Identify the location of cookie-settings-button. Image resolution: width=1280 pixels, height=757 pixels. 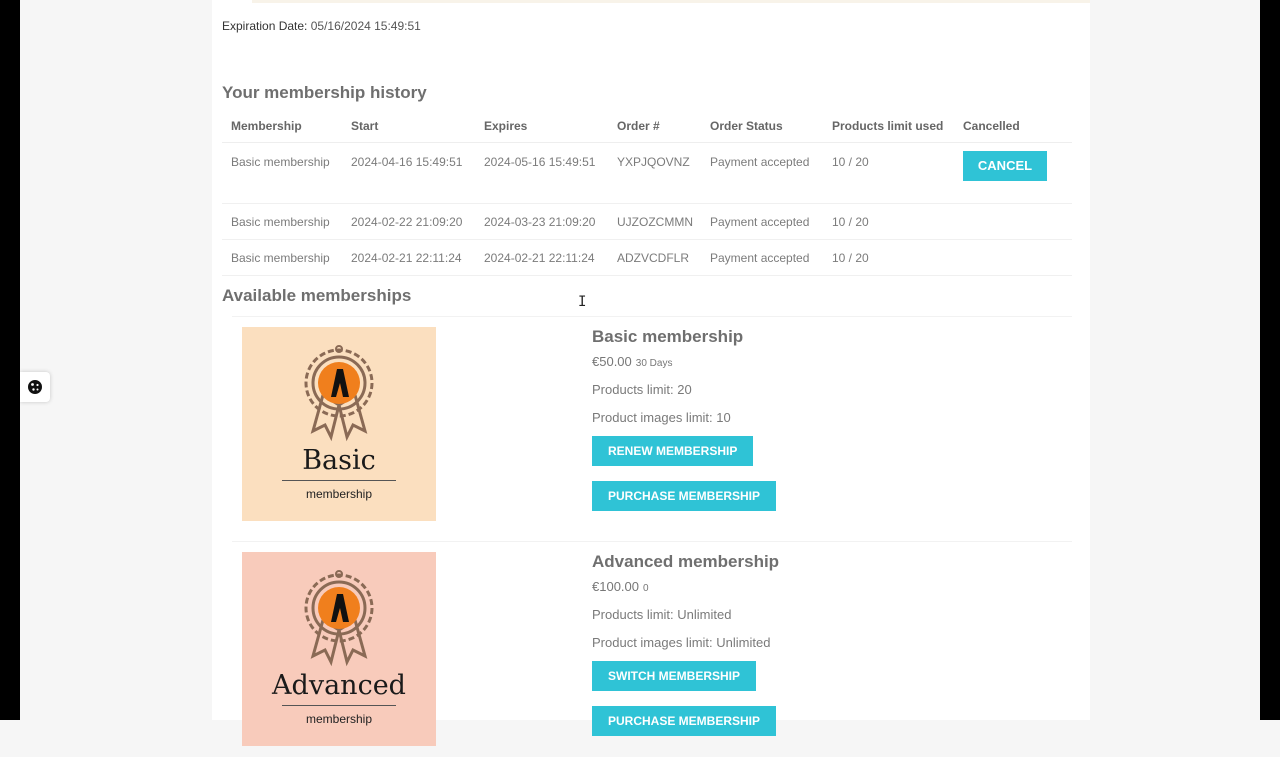
(35, 387).